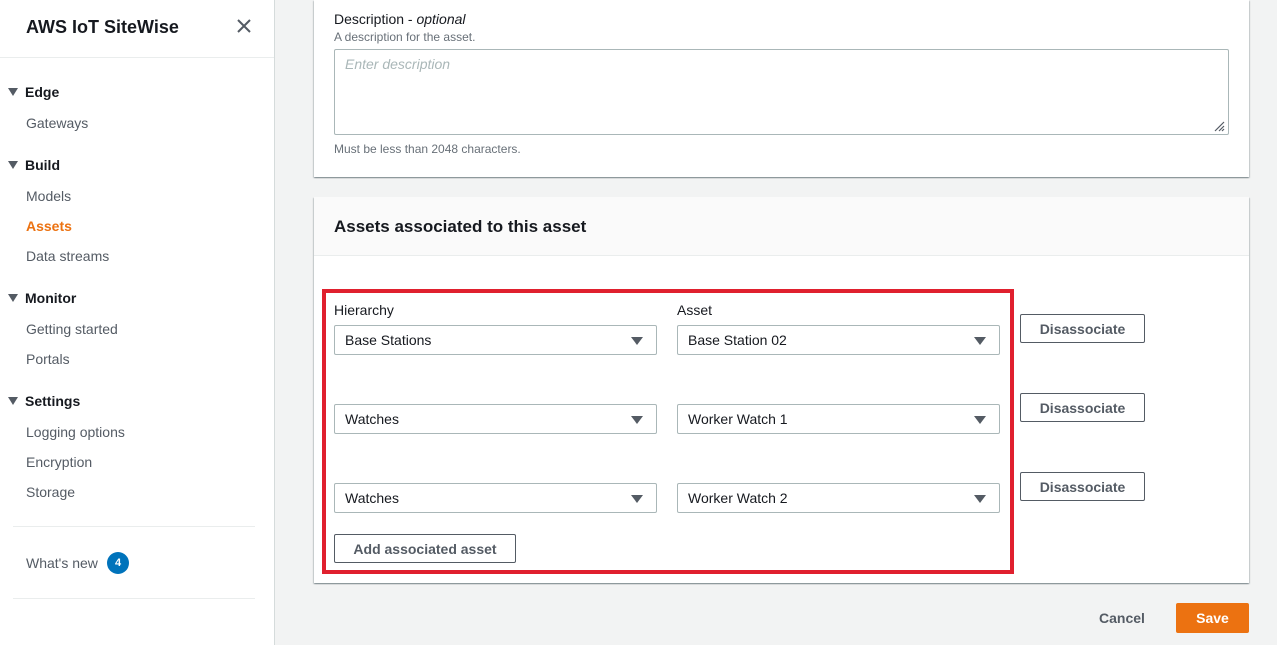  What do you see at coordinates (62, 563) in the screenshot?
I see `sidebar-item-whats-new: What's new` at bounding box center [62, 563].